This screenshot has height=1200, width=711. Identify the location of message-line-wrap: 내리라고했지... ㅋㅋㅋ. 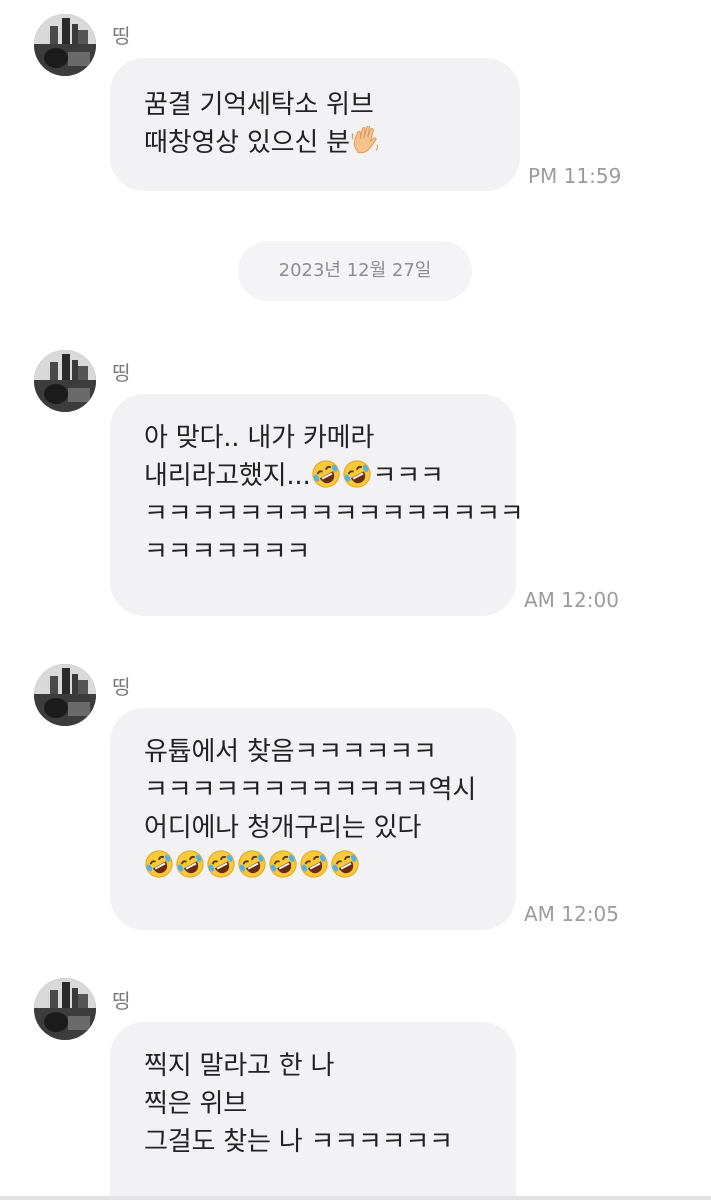
(330, 476).